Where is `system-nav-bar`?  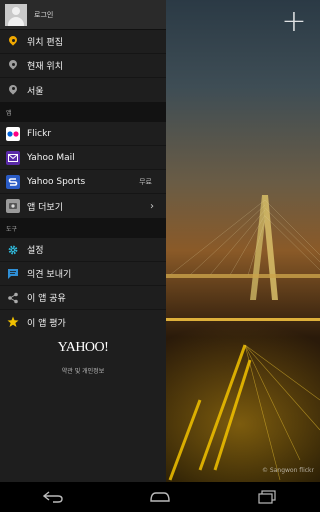
system-nav-bar is located at coordinates (160, 497).